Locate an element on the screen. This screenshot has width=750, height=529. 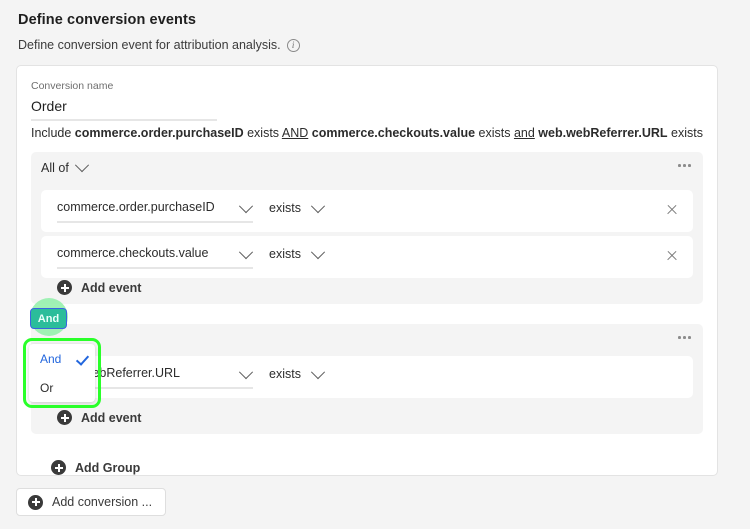
group-match-selector-1: All of is located at coordinates (65, 166).